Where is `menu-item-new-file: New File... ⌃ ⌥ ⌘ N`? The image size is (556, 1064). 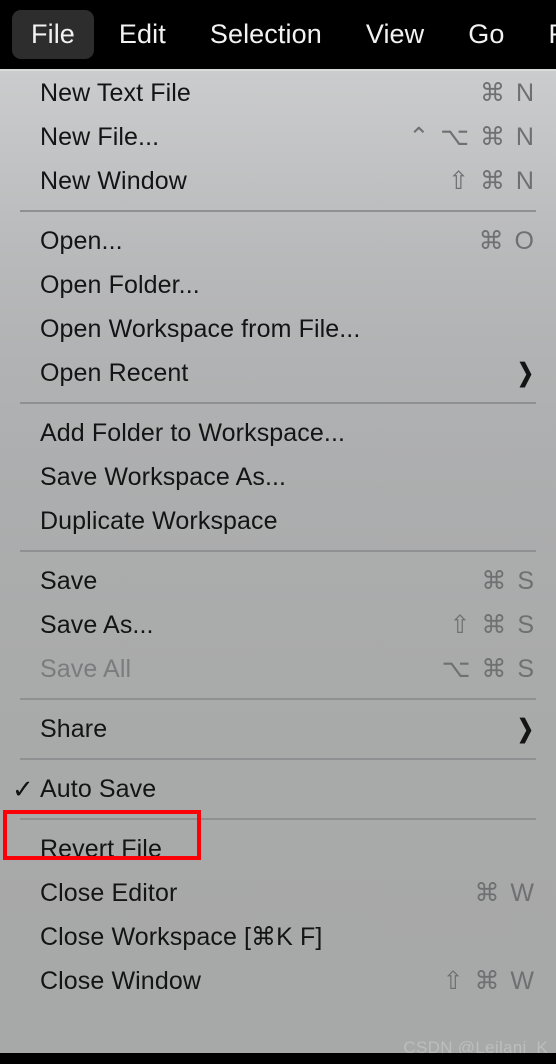
menu-item-new-file: New File... ⌃ ⌥ ⌘ N is located at coordinates (278, 137).